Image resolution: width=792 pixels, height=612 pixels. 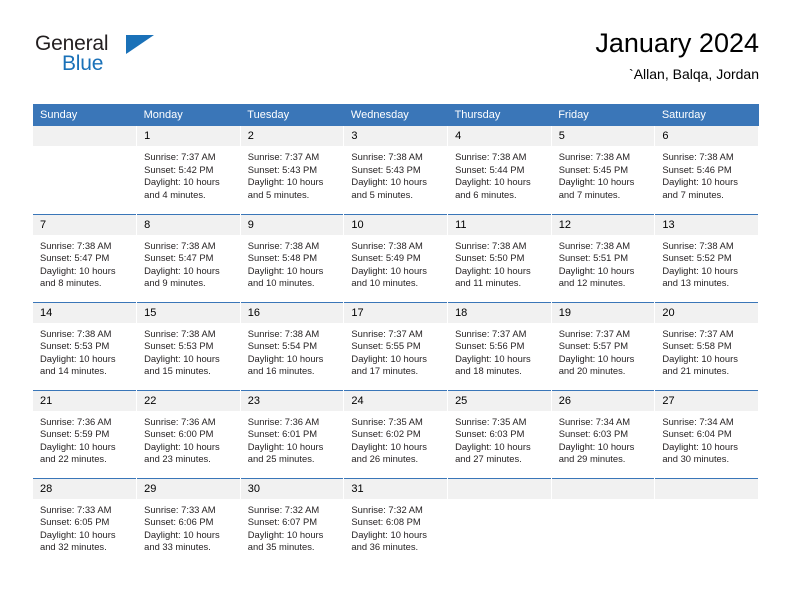 What do you see at coordinates (499, 400) in the screenshot?
I see `day-number: 25` at bounding box center [499, 400].